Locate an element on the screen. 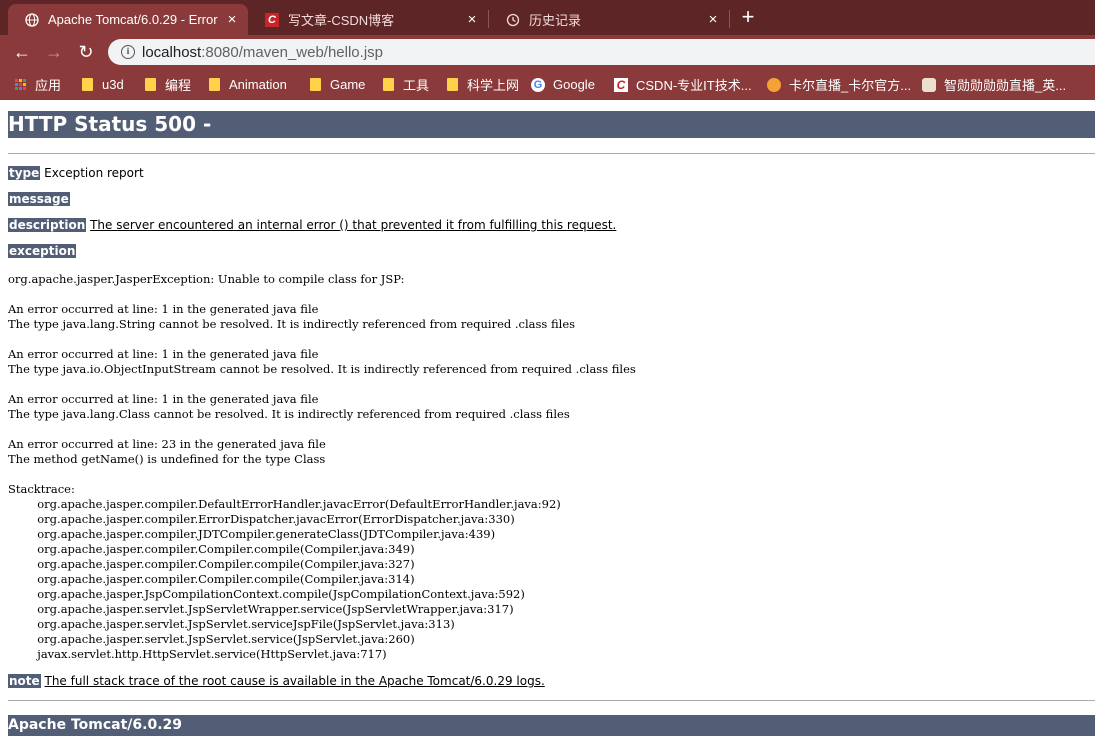  bookmark-tools: 工具 is located at coordinates (405, 84).